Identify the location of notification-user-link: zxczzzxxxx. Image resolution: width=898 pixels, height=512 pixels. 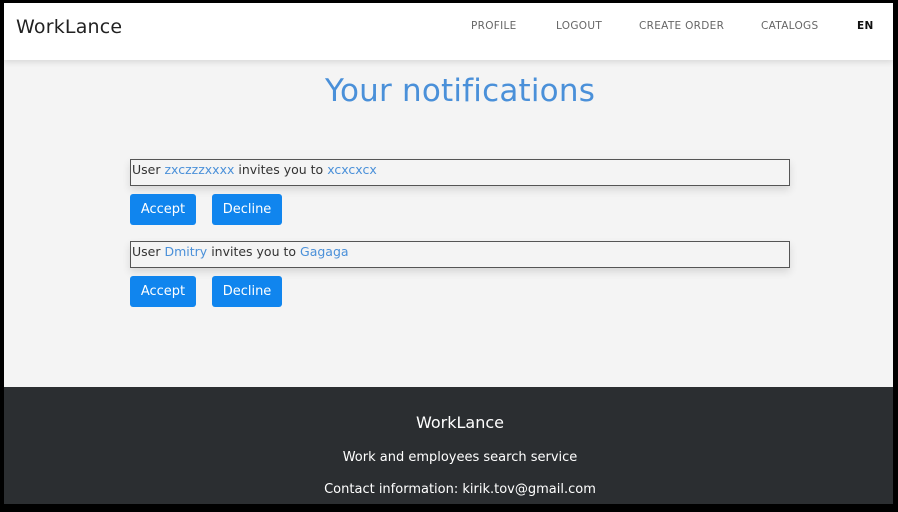
(199, 169).